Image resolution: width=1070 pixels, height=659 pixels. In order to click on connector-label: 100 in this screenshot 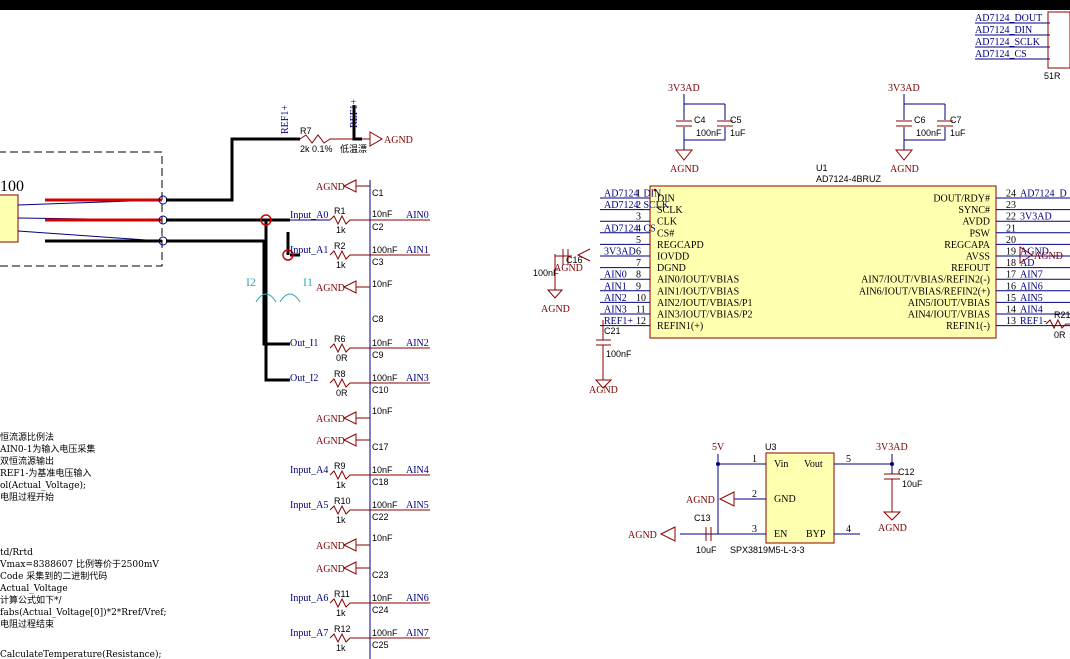, I will do `click(12, 186)`.